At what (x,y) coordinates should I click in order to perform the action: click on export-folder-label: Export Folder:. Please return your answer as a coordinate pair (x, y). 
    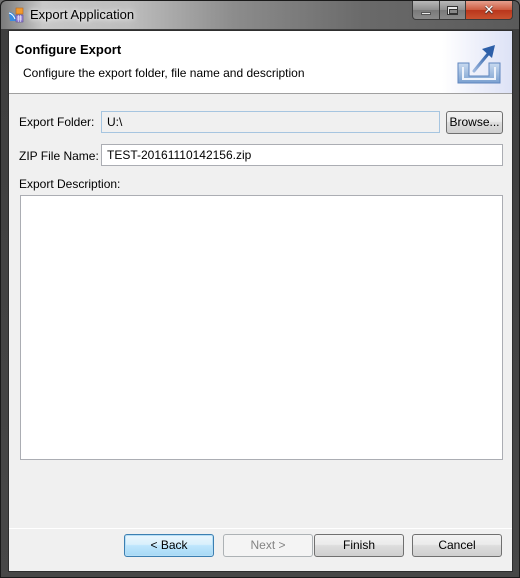
    Looking at the image, I should click on (57, 122).